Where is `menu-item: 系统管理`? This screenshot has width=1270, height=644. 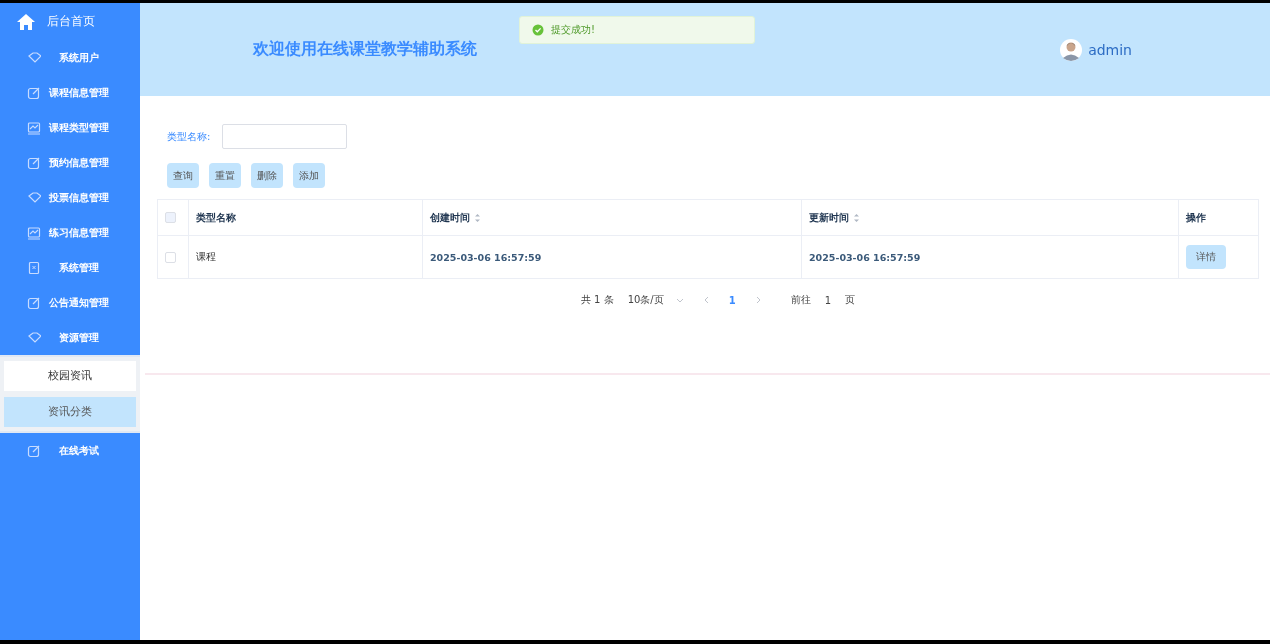
menu-item: 系统管理 is located at coordinates (70, 267).